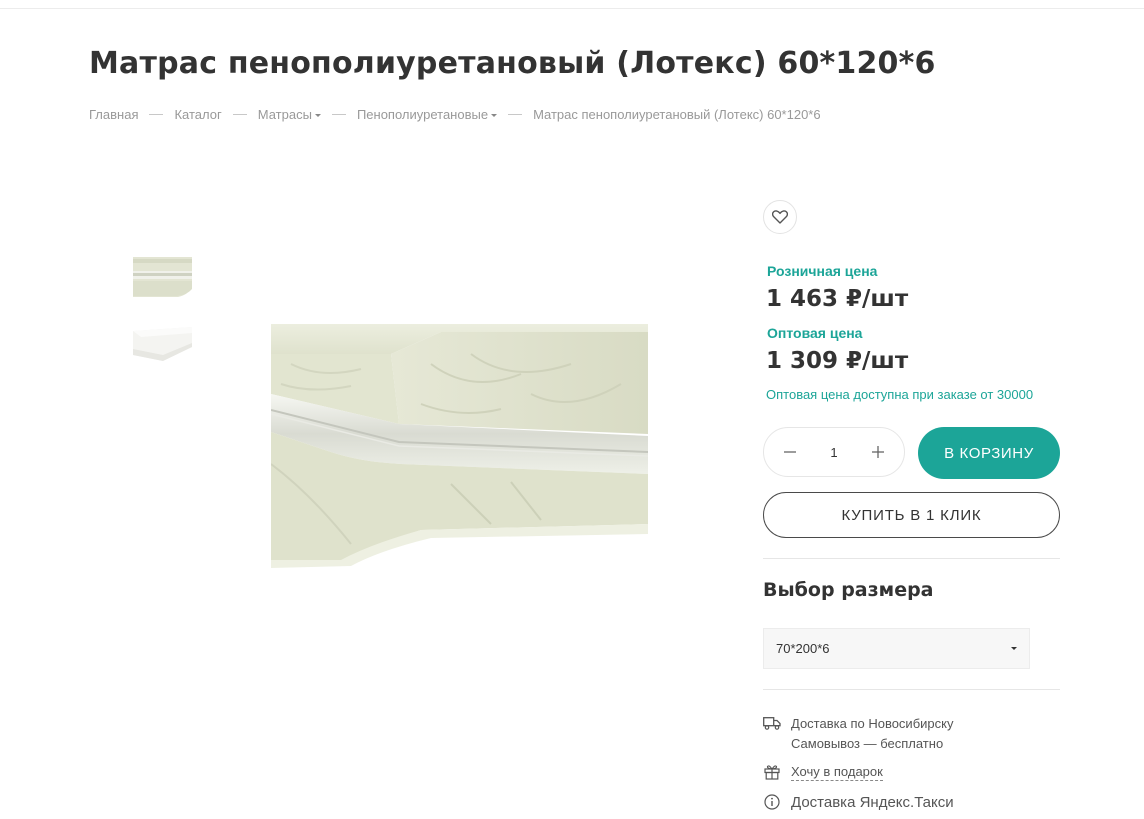 The image size is (1144, 819). I want to click on breadcrumb-mattresses-label: Матрасы, so click(284, 114).